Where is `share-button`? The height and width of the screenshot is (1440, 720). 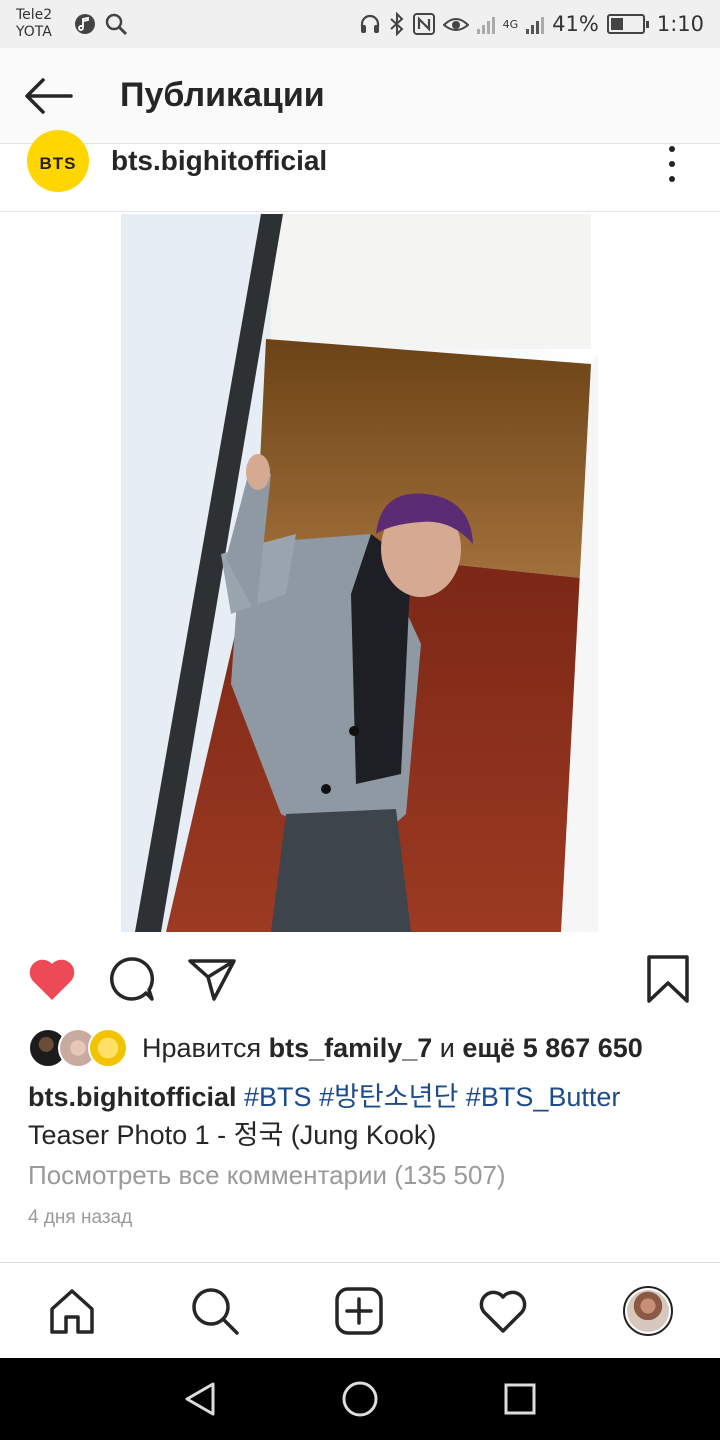 share-button is located at coordinates (212, 979).